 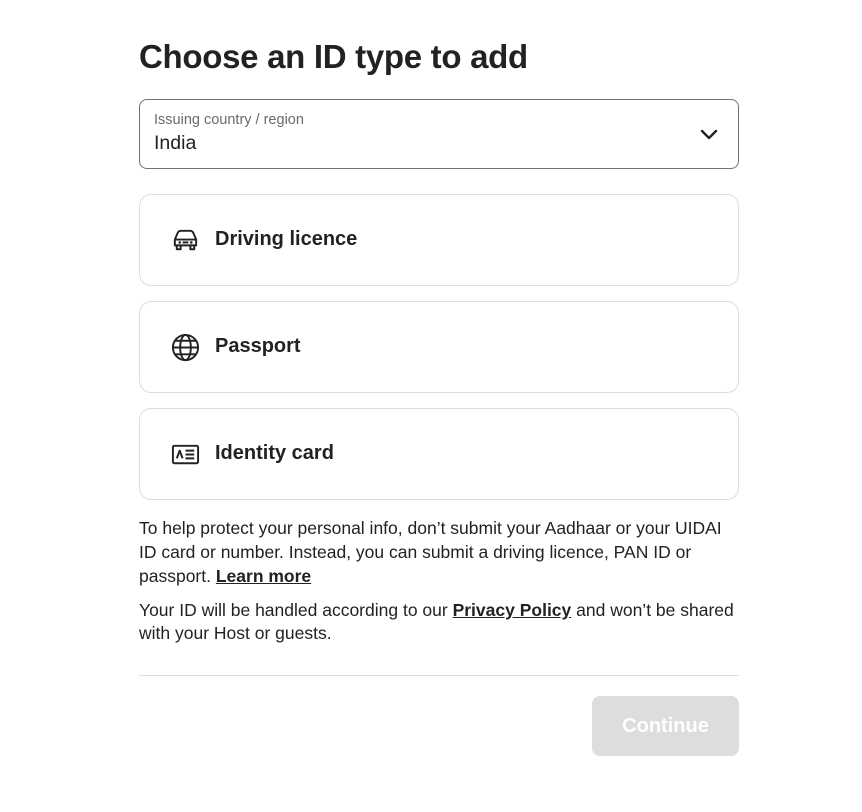 I want to click on id-option-label: Driving licence, so click(x=286, y=239).